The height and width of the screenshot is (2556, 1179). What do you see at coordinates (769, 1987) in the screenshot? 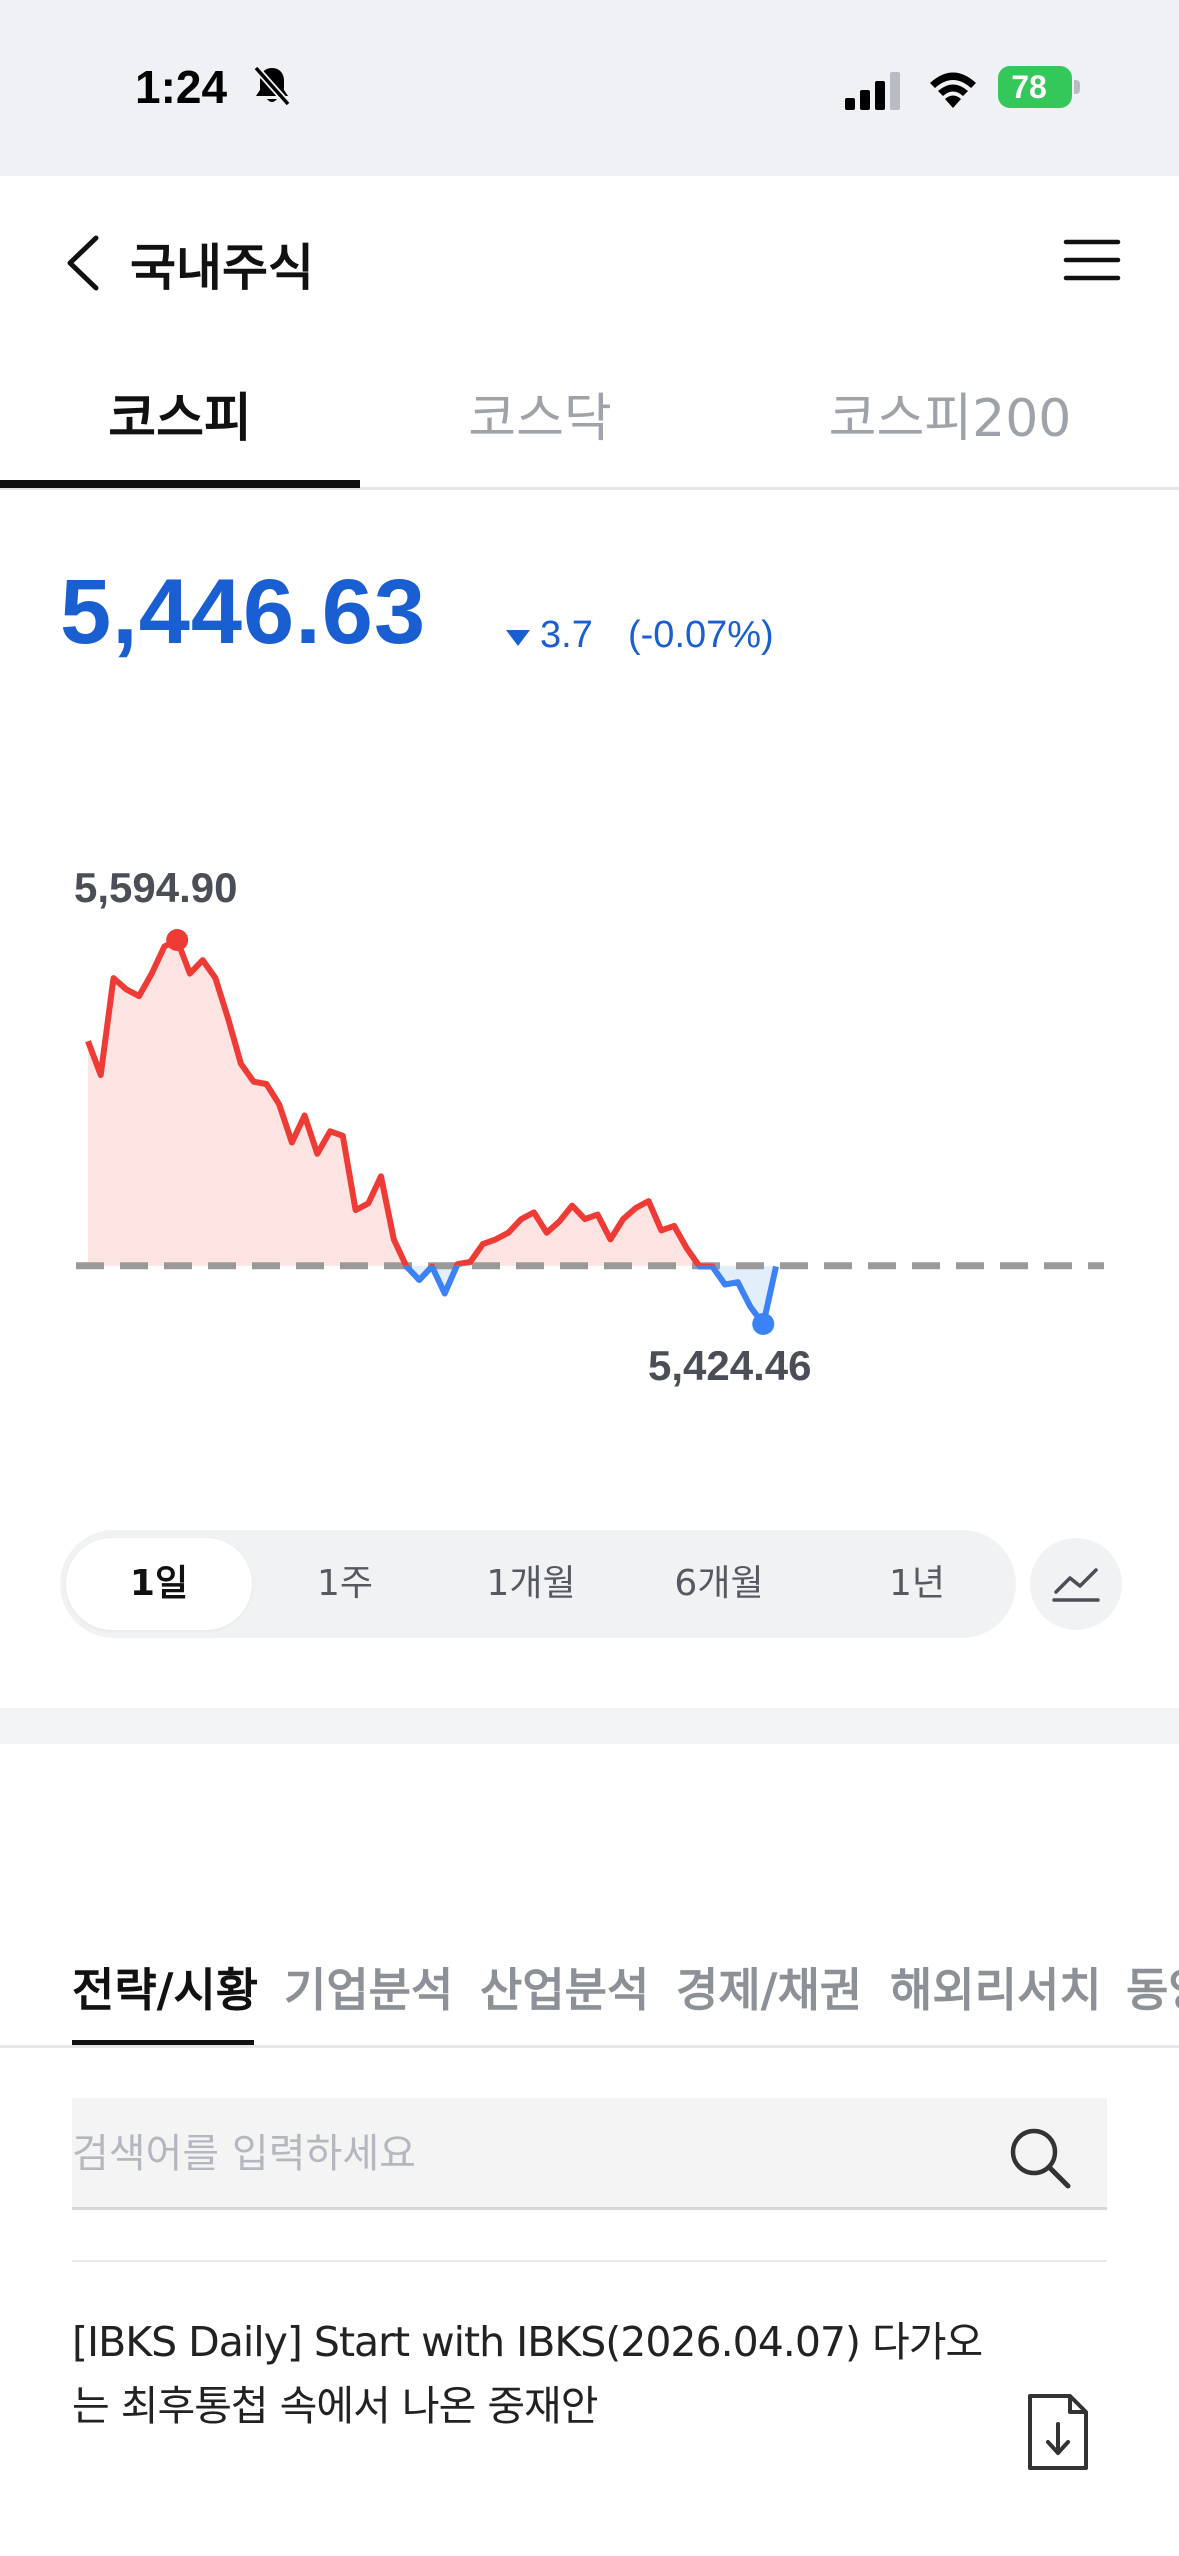
I see `tab-economy-bonds: 경제/채권` at bounding box center [769, 1987].